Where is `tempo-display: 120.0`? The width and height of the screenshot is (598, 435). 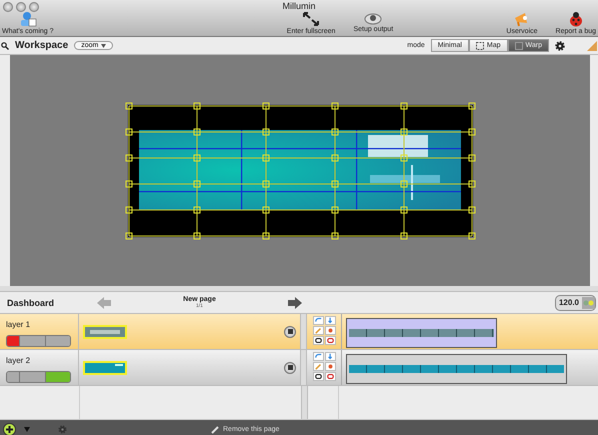
tempo-display: 120.0 is located at coordinates (575, 302).